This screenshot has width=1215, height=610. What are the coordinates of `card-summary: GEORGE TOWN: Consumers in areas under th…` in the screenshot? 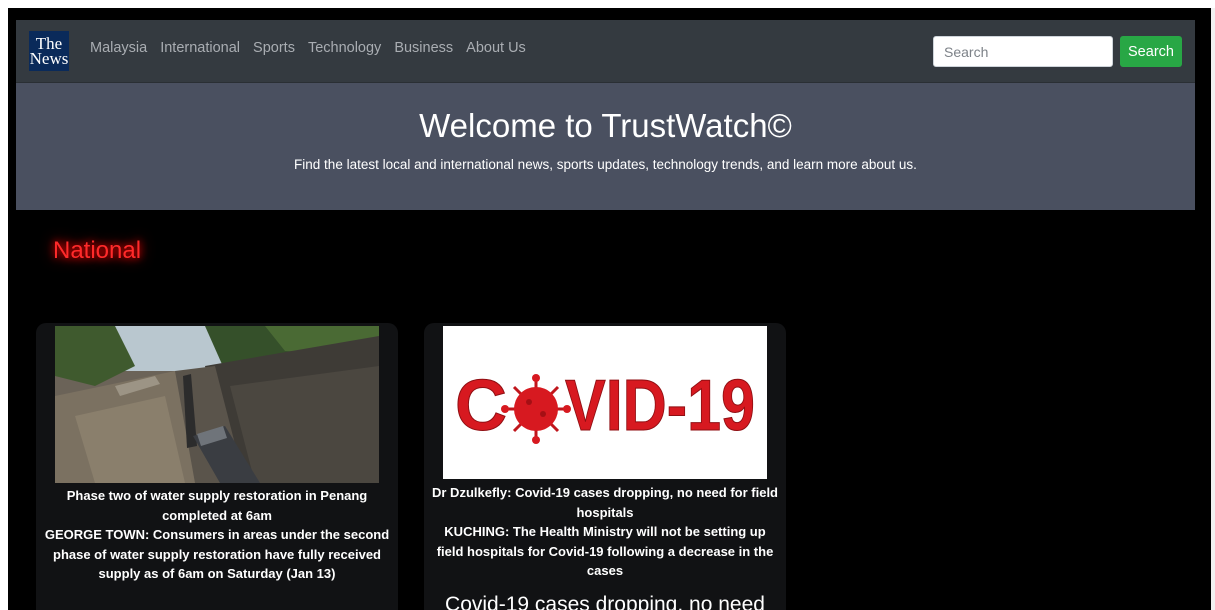 It's located at (217, 554).